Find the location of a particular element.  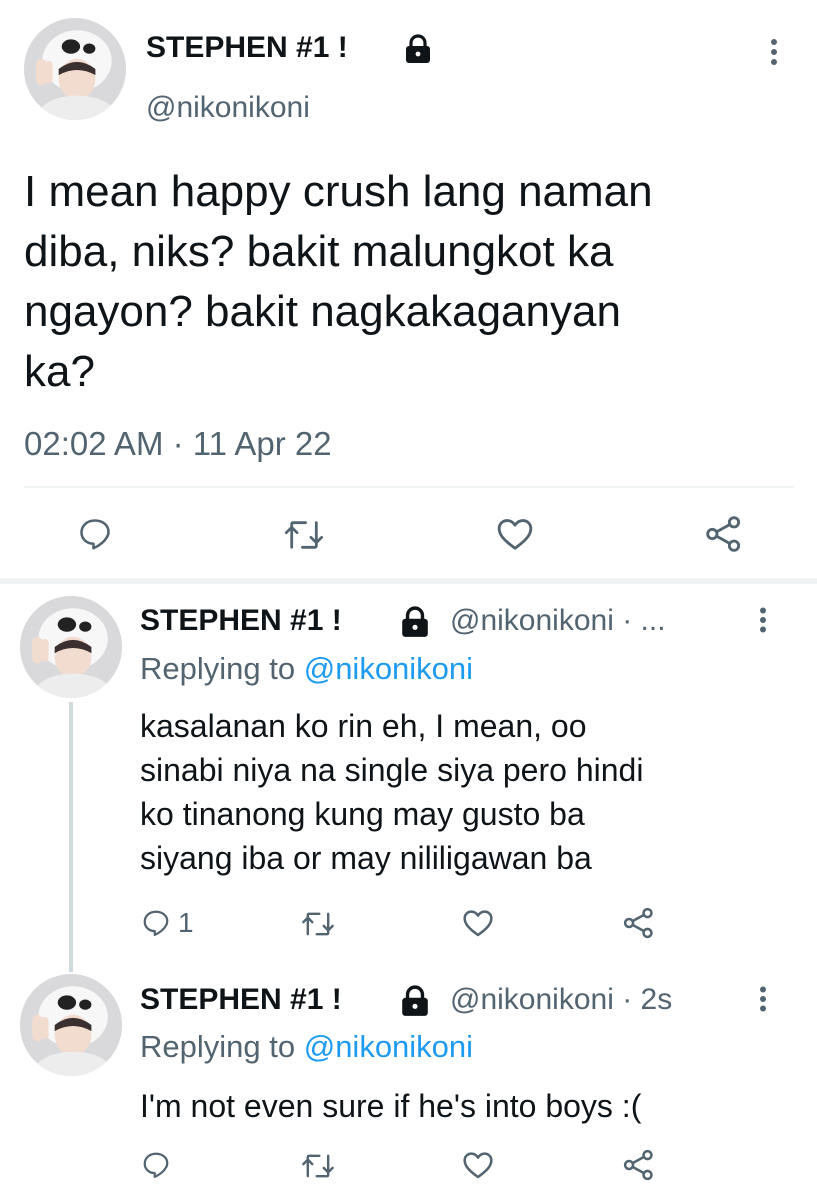

tweet-text-line: ngayon? bakit nagkakaganyan is located at coordinates (322, 311).